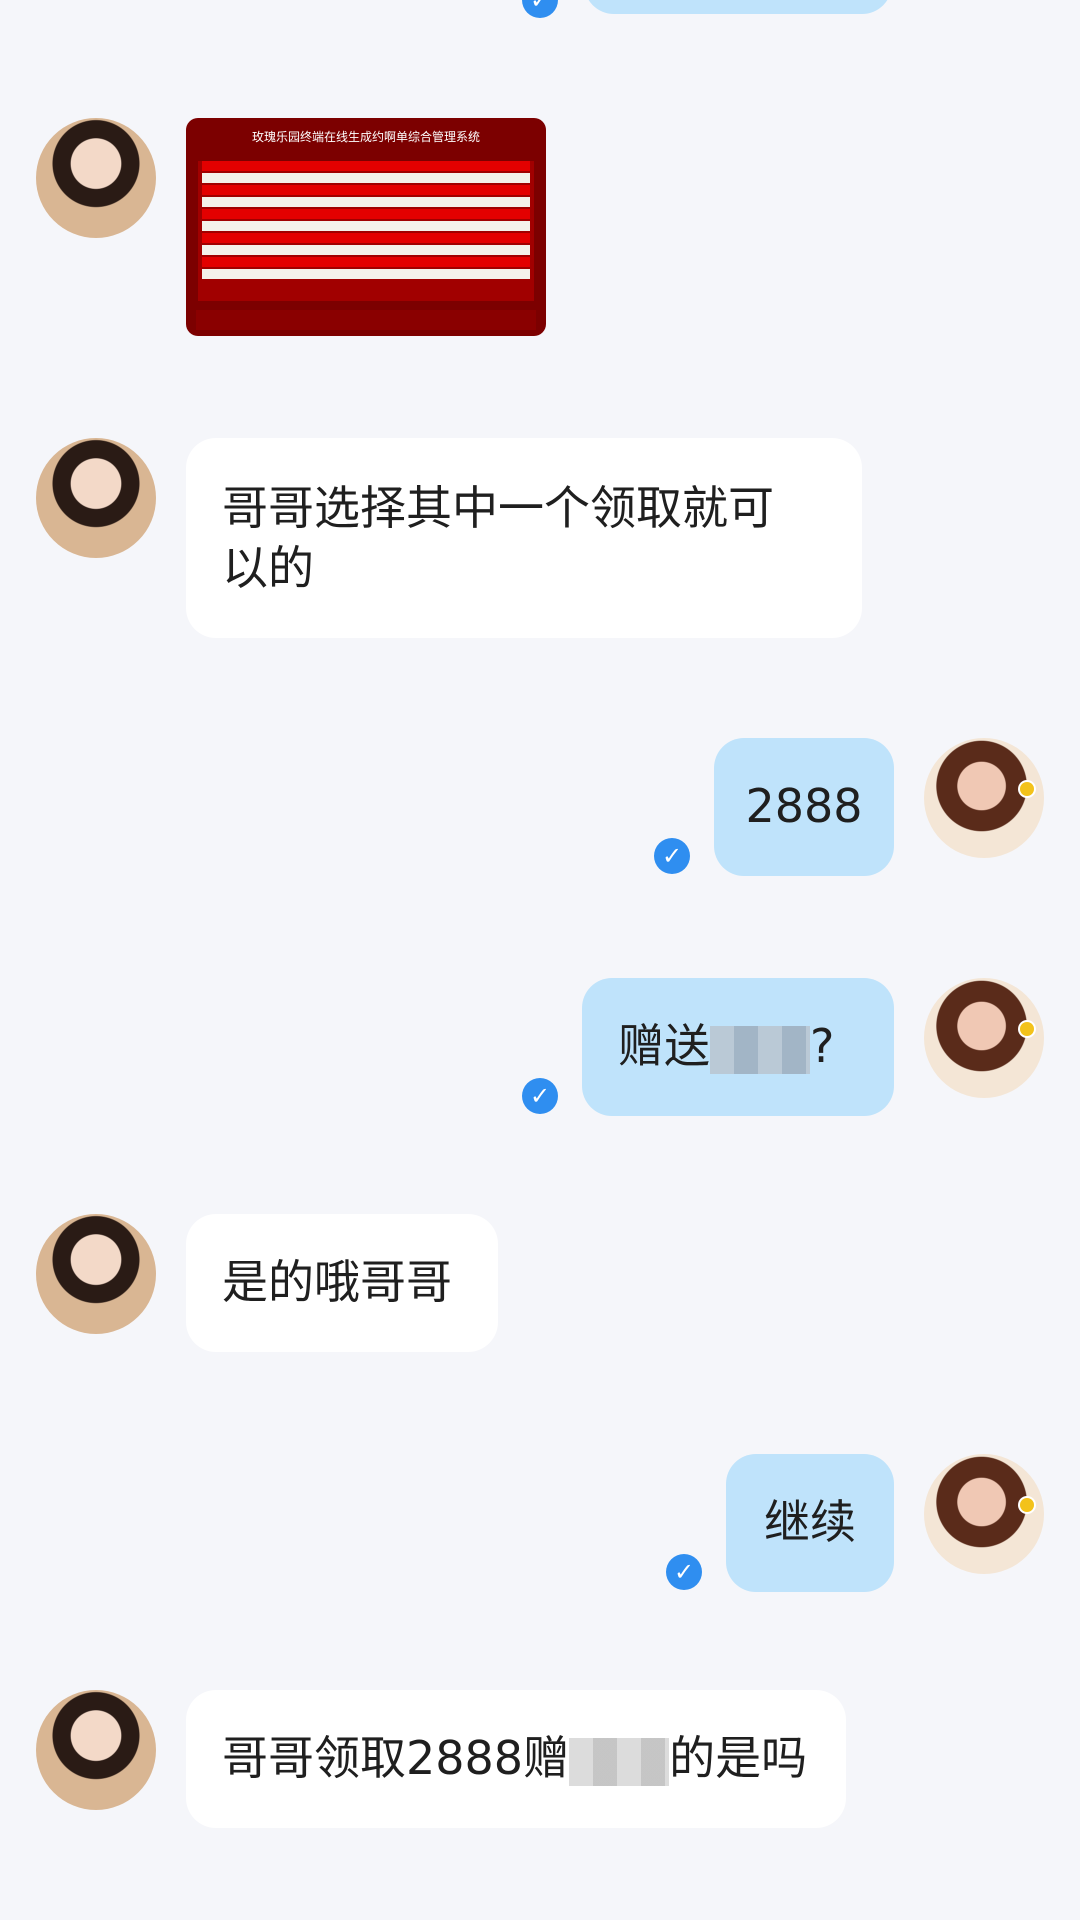  Describe the element at coordinates (337, 1282) in the screenshot. I see `message-text: 是的哦哥哥` at that location.